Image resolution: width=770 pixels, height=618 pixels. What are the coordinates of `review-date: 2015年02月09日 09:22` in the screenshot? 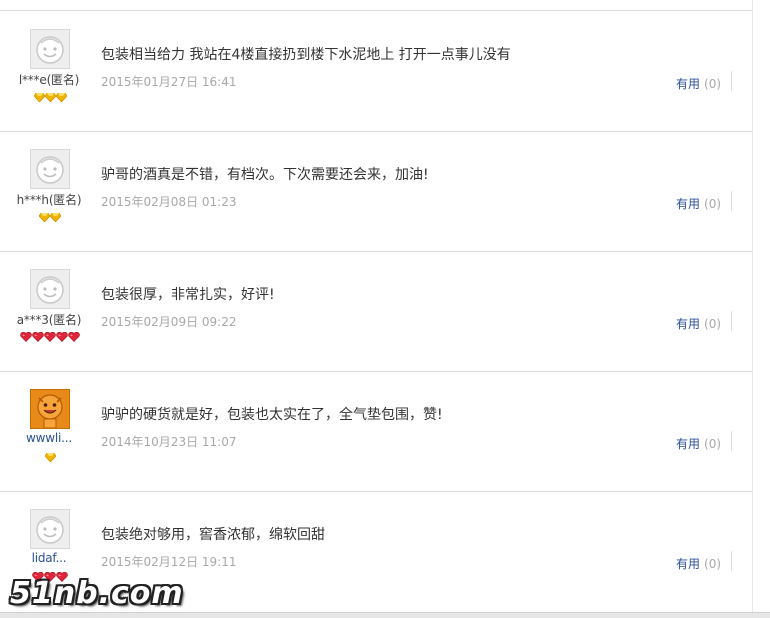 It's located at (169, 322).